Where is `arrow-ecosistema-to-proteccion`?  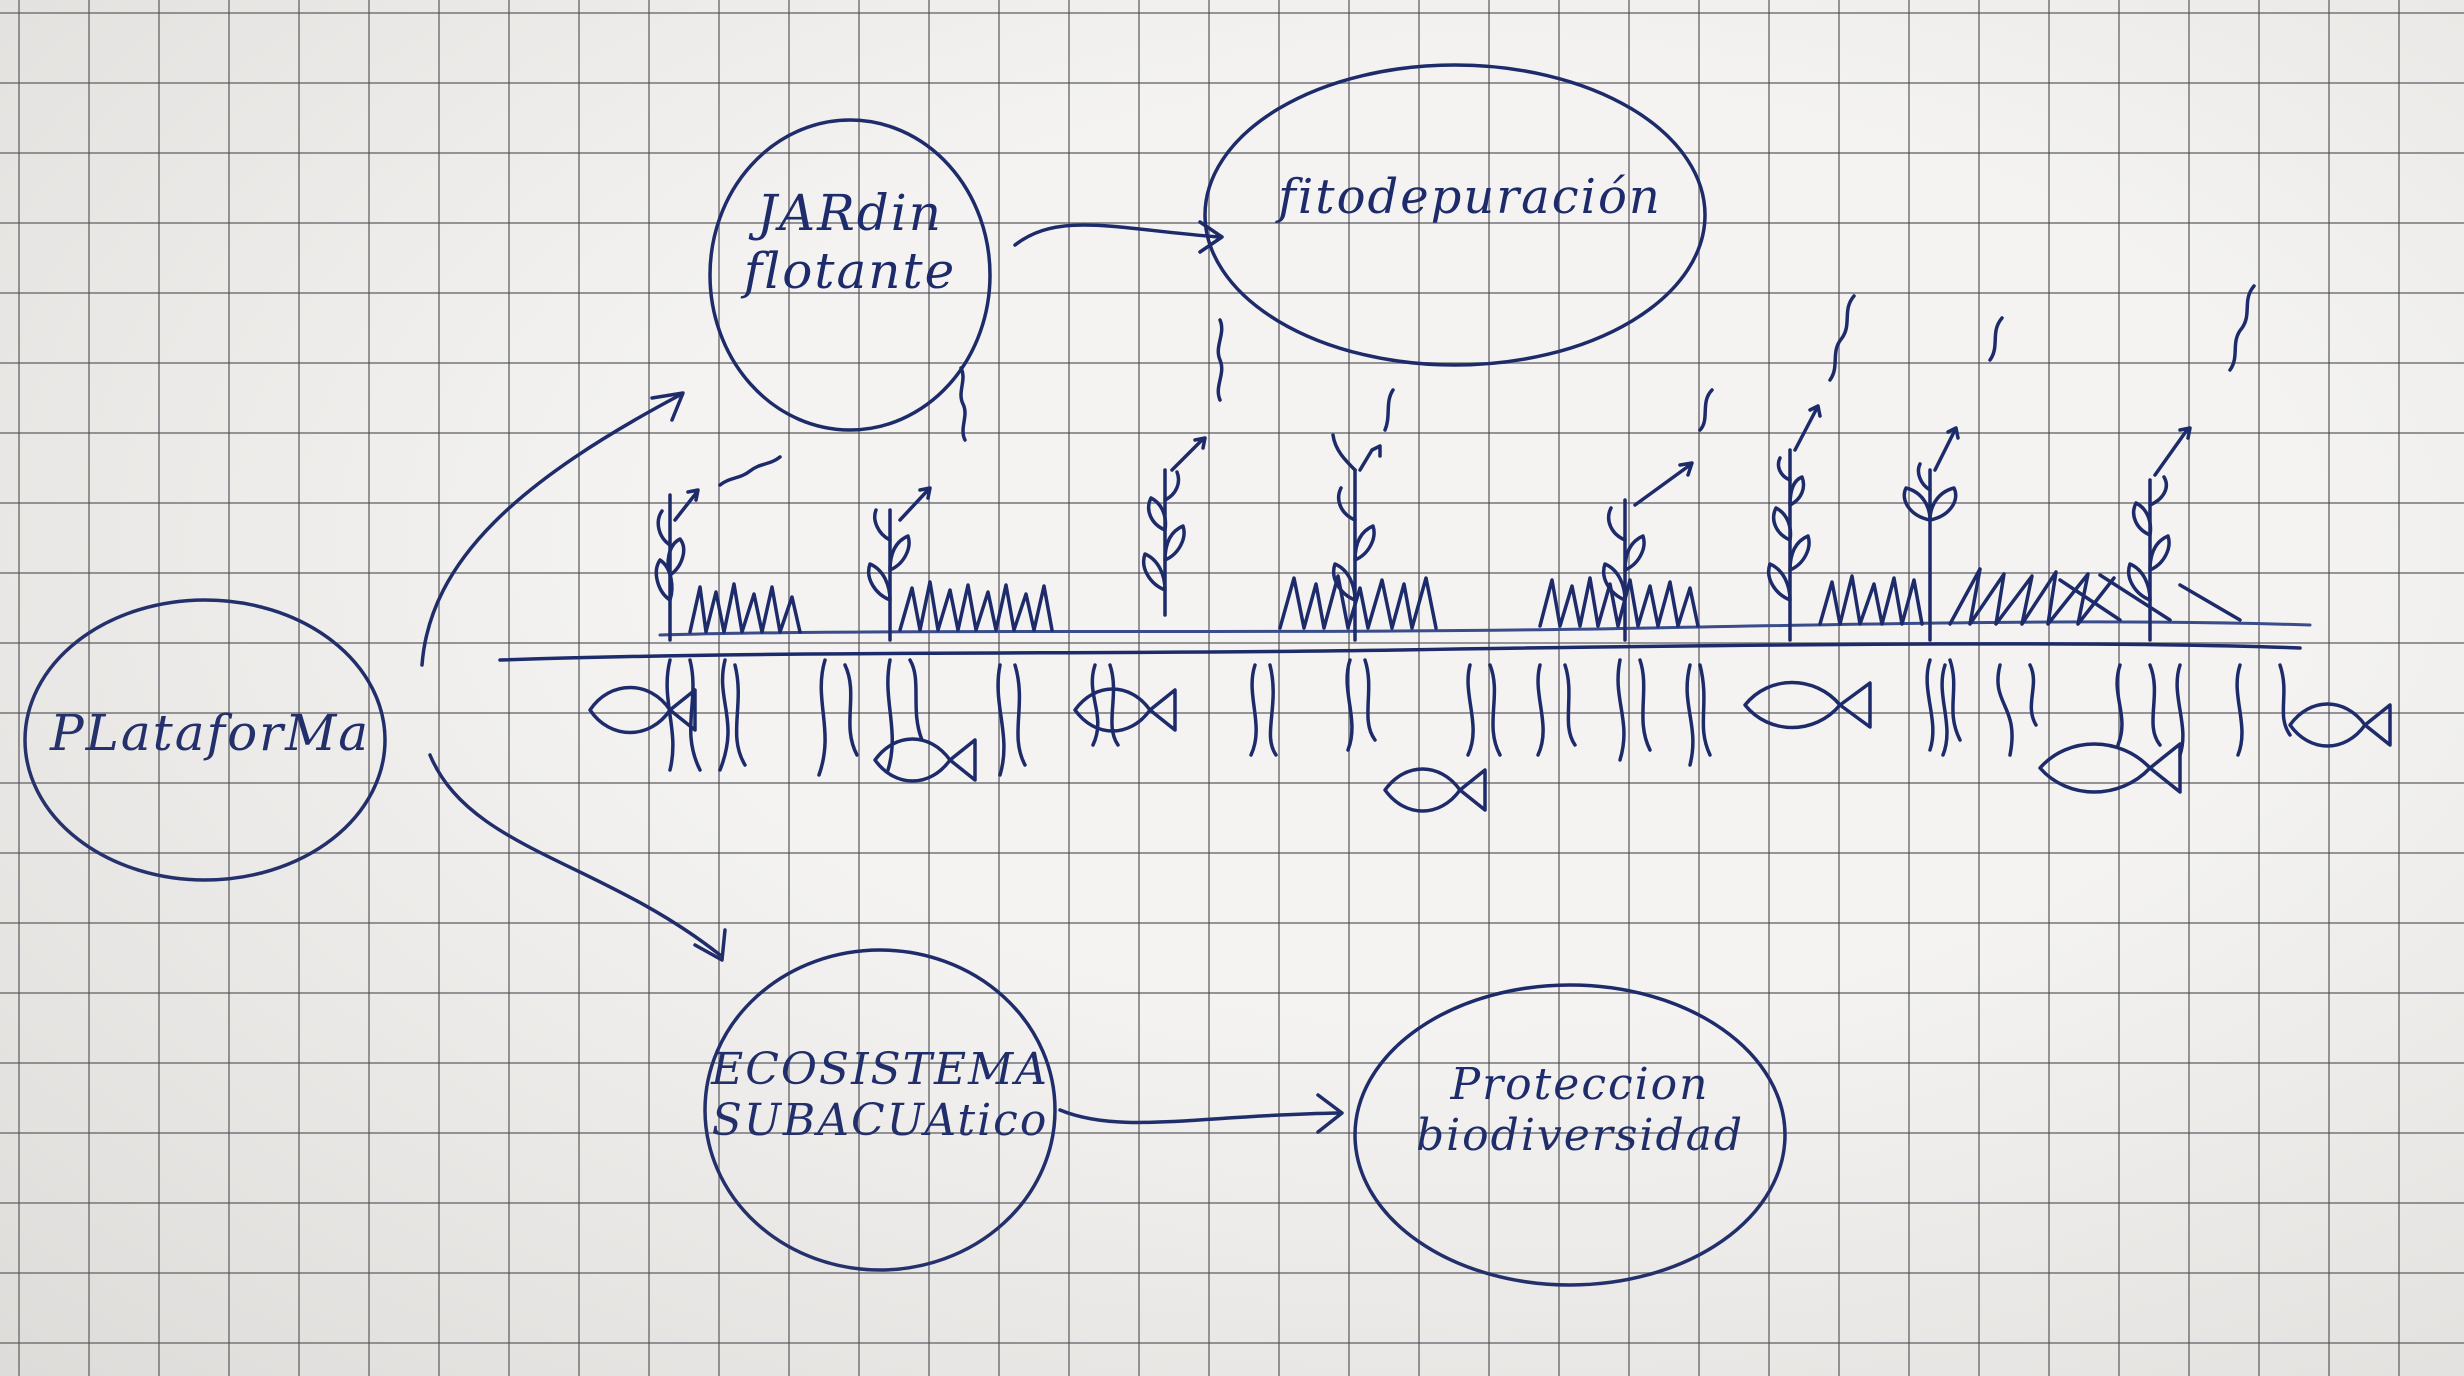
arrow-ecosistema-to-proteccion is located at coordinates (1201, 1113).